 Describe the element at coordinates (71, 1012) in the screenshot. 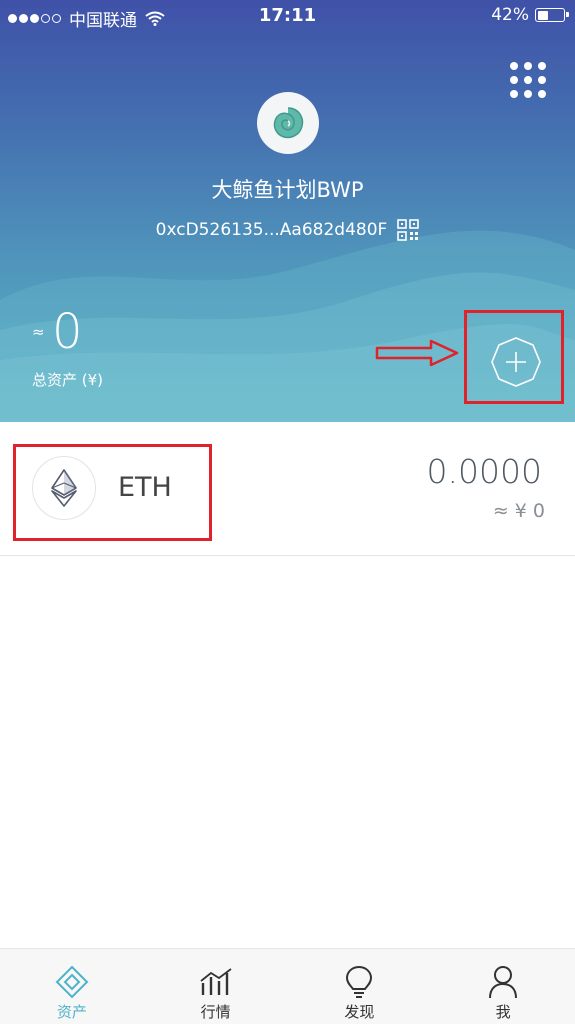

I see `tab-label: 资产` at that location.